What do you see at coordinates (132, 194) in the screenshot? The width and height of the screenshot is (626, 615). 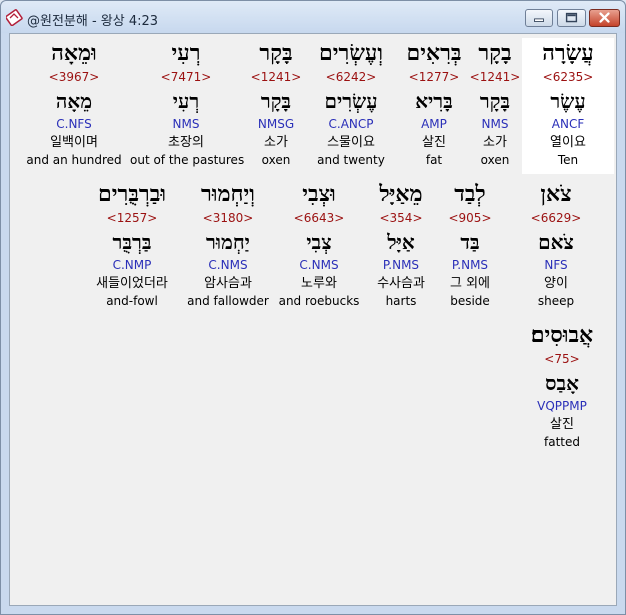 I see `hebrew-word: וּבַרְבֻּרִים` at bounding box center [132, 194].